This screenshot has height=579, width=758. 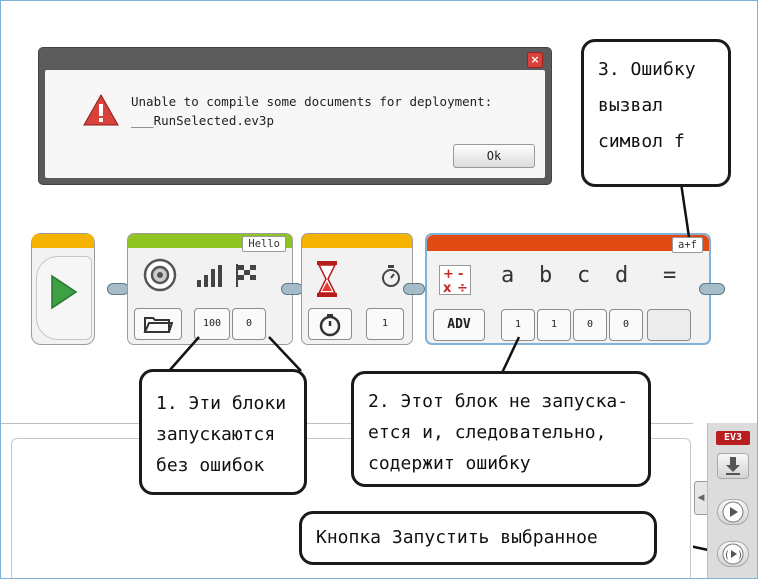 What do you see at coordinates (701, 498) in the screenshot?
I see `collapse-handle-icon: ◀` at bounding box center [701, 498].